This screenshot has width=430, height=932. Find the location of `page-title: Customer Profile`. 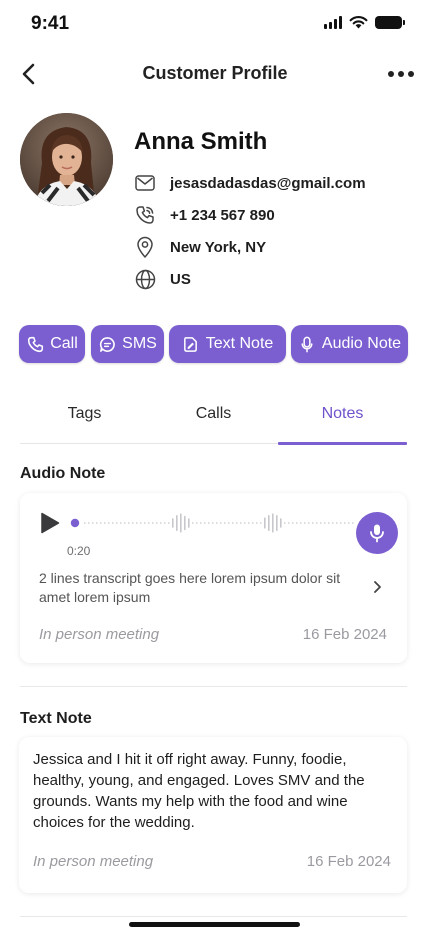

page-title: Customer Profile is located at coordinates (215, 73).